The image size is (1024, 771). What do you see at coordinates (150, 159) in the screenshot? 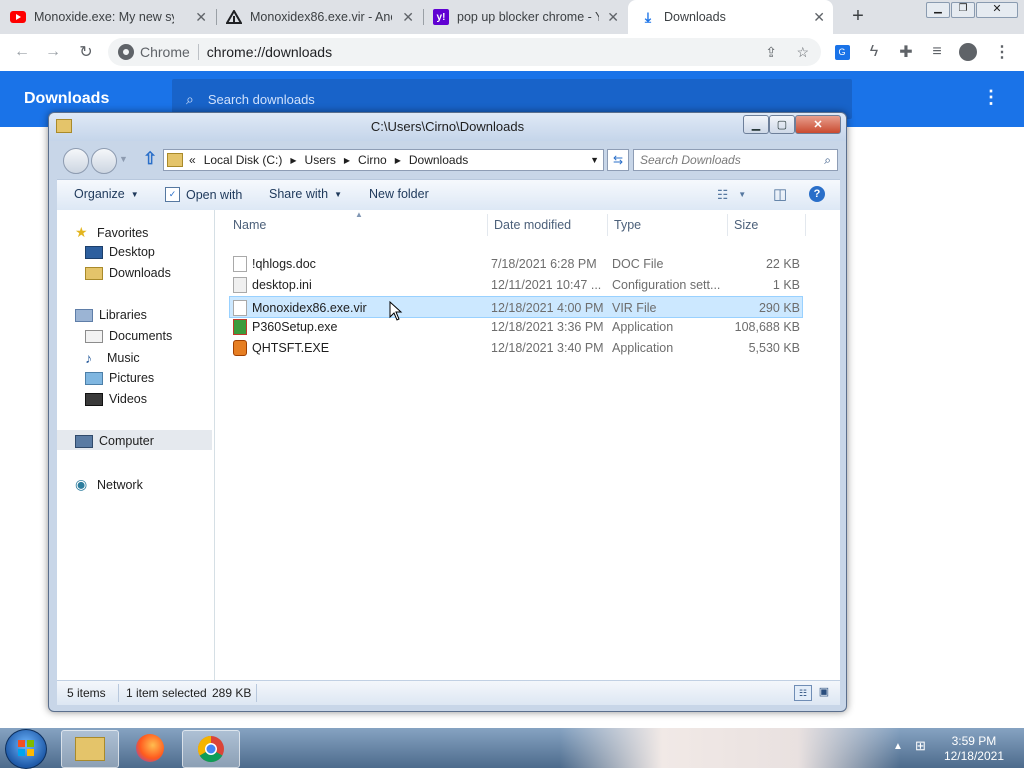
I see `up-arrow-icon: ⇧` at bounding box center [150, 159].